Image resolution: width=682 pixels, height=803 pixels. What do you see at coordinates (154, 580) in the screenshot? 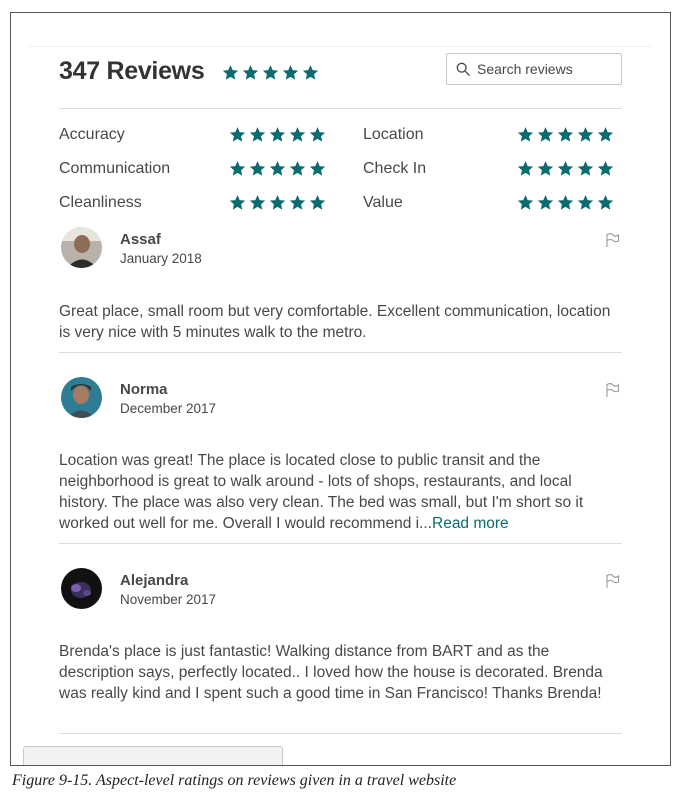
I see `reviewer-name: Alejandra` at bounding box center [154, 580].